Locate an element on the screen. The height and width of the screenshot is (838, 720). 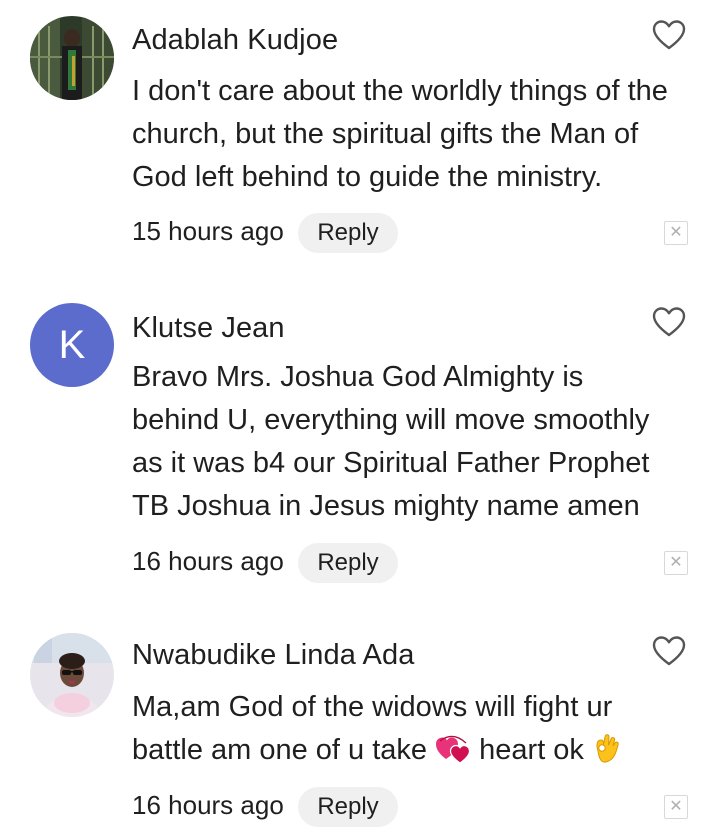
comment-author: Klutse Jean is located at coordinates (208, 328).